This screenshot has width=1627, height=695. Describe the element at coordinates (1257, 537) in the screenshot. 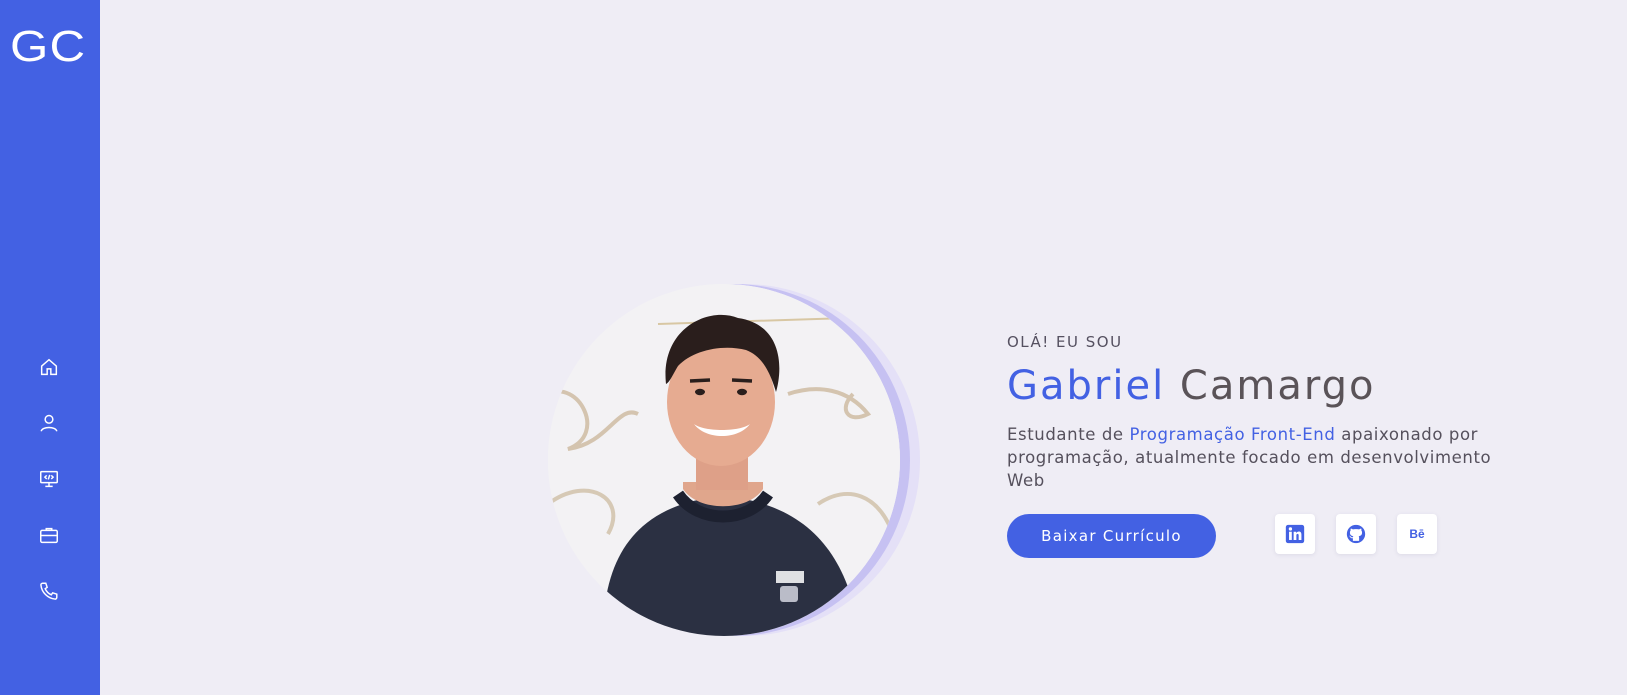

I see `hero-actions: Baixar Currículo Bē` at that location.